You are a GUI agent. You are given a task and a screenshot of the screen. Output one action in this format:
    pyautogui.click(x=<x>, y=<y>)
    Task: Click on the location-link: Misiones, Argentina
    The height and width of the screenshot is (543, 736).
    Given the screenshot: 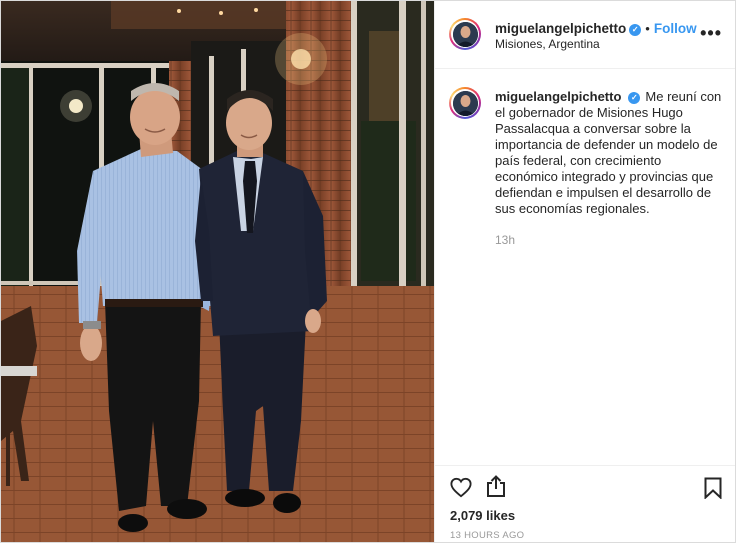 What is the action you would take?
    pyautogui.click(x=547, y=44)
    